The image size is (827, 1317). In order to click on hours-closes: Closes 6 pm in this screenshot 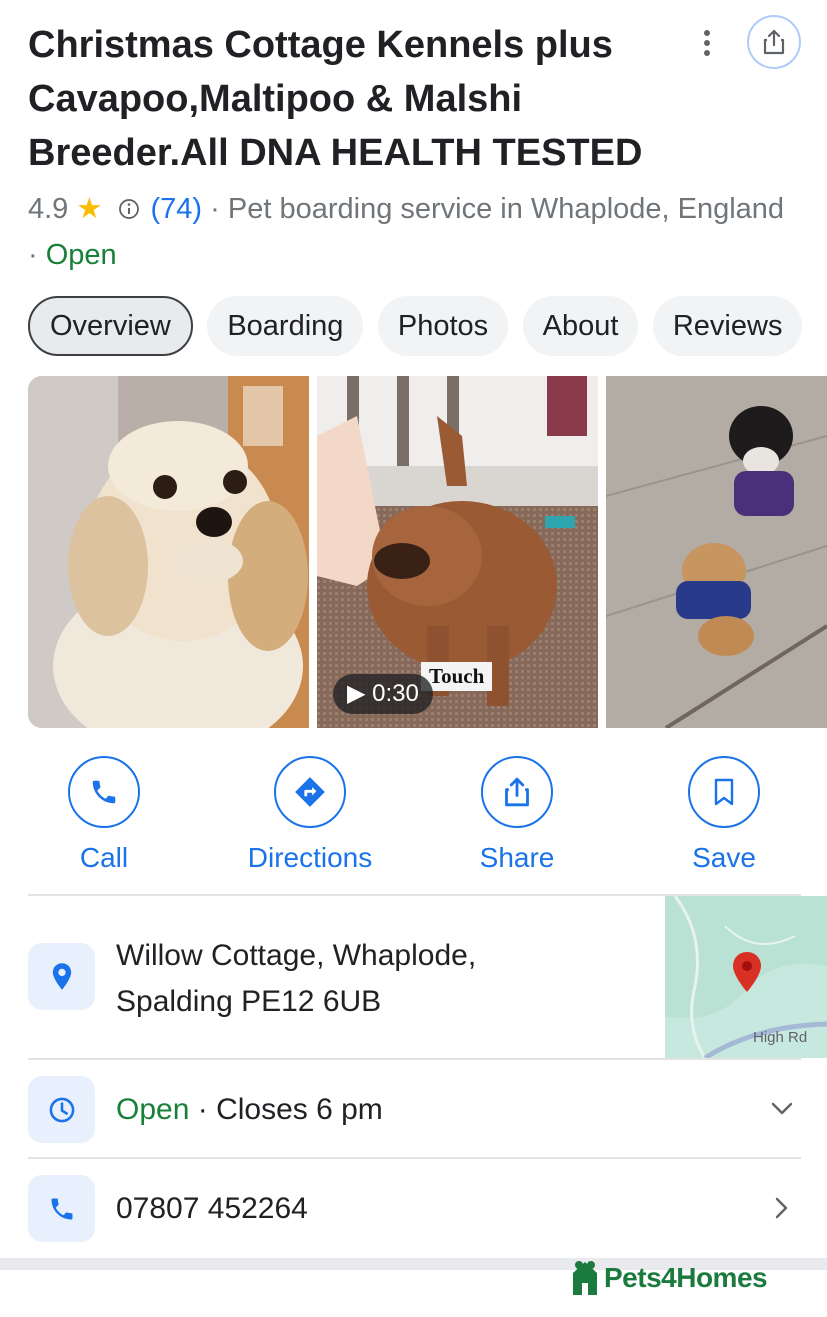, I will do `click(299, 1109)`.